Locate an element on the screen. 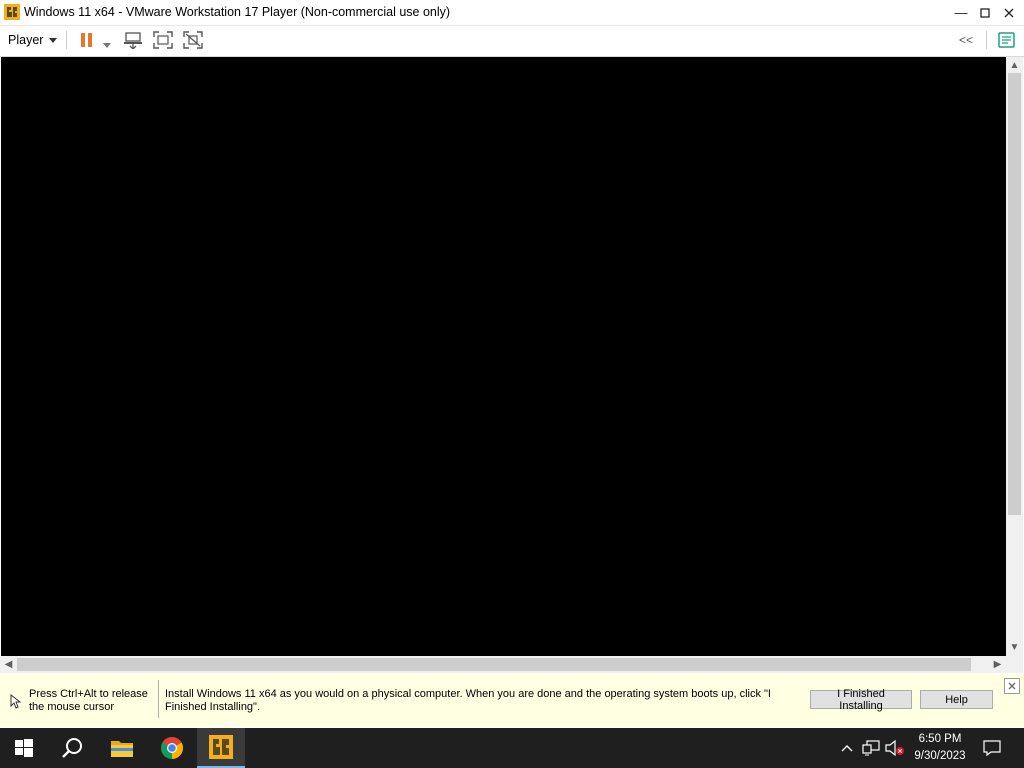 The width and height of the screenshot is (1024, 768). mouse-cursor-icon is located at coordinates (16, 702).